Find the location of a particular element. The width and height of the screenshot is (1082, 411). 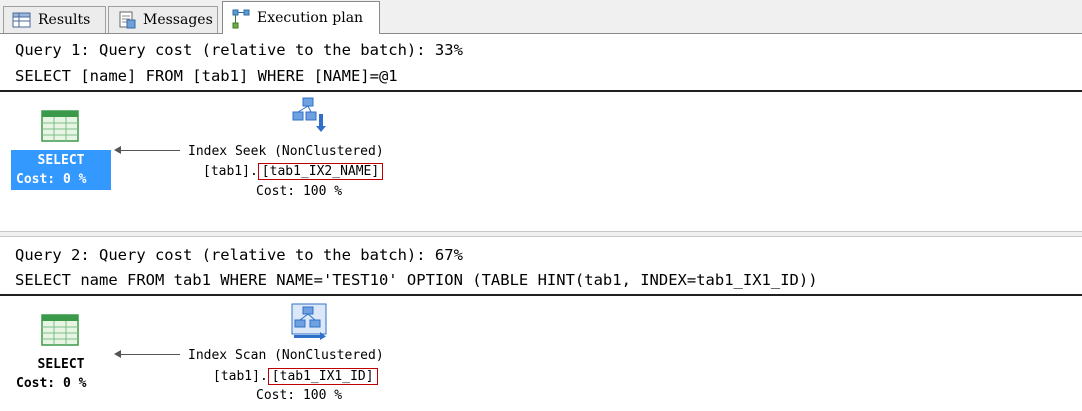

select-node-selected: SELECT Cost: 0 % is located at coordinates (61, 170).